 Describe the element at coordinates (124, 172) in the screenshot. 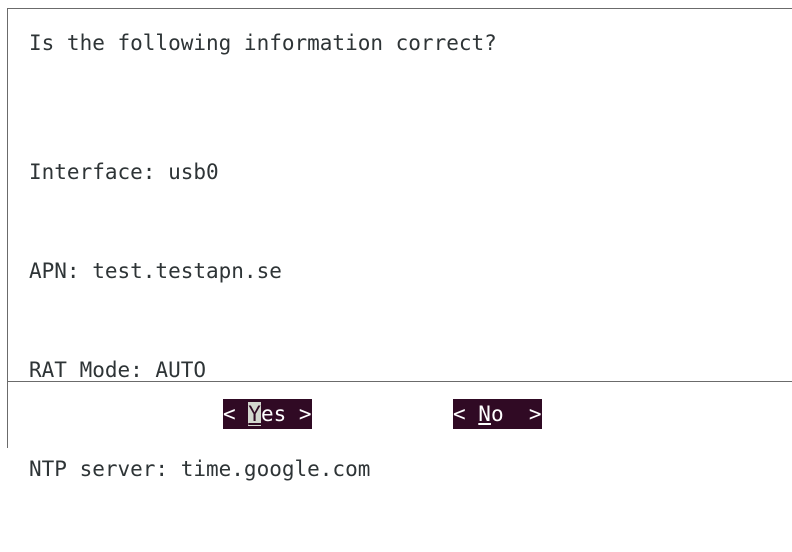

I see `info-interface: Interface: usb0` at that location.